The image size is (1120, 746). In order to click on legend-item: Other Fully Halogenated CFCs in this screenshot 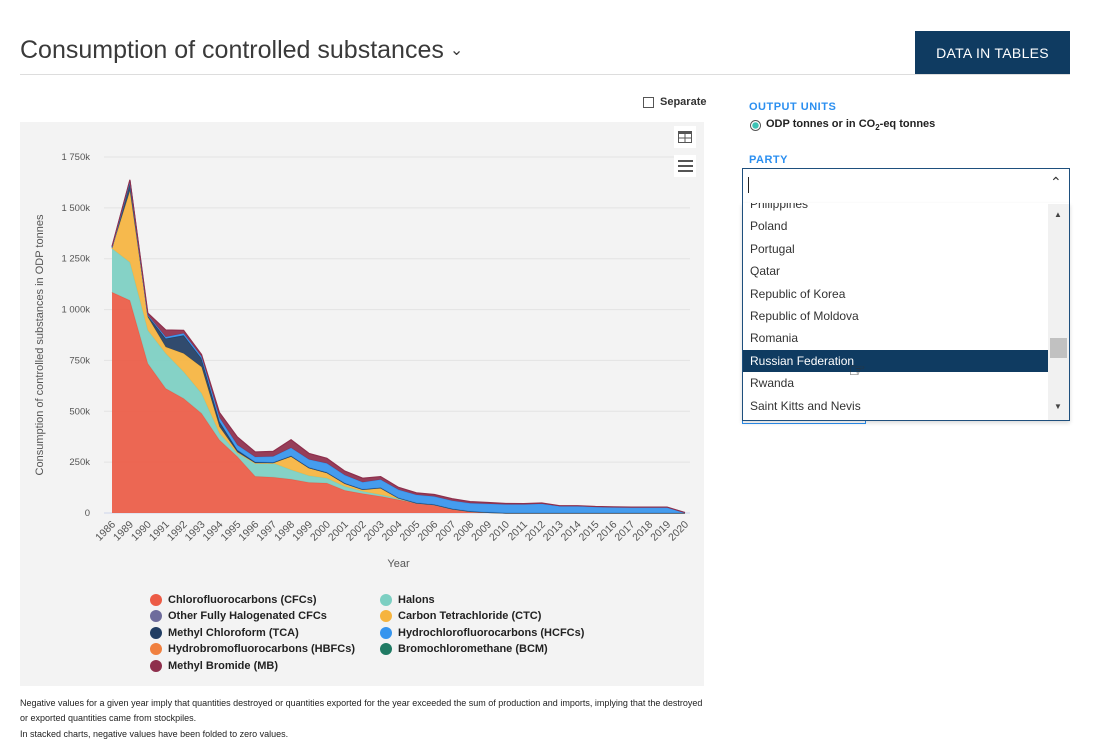, I will do `click(238, 616)`.